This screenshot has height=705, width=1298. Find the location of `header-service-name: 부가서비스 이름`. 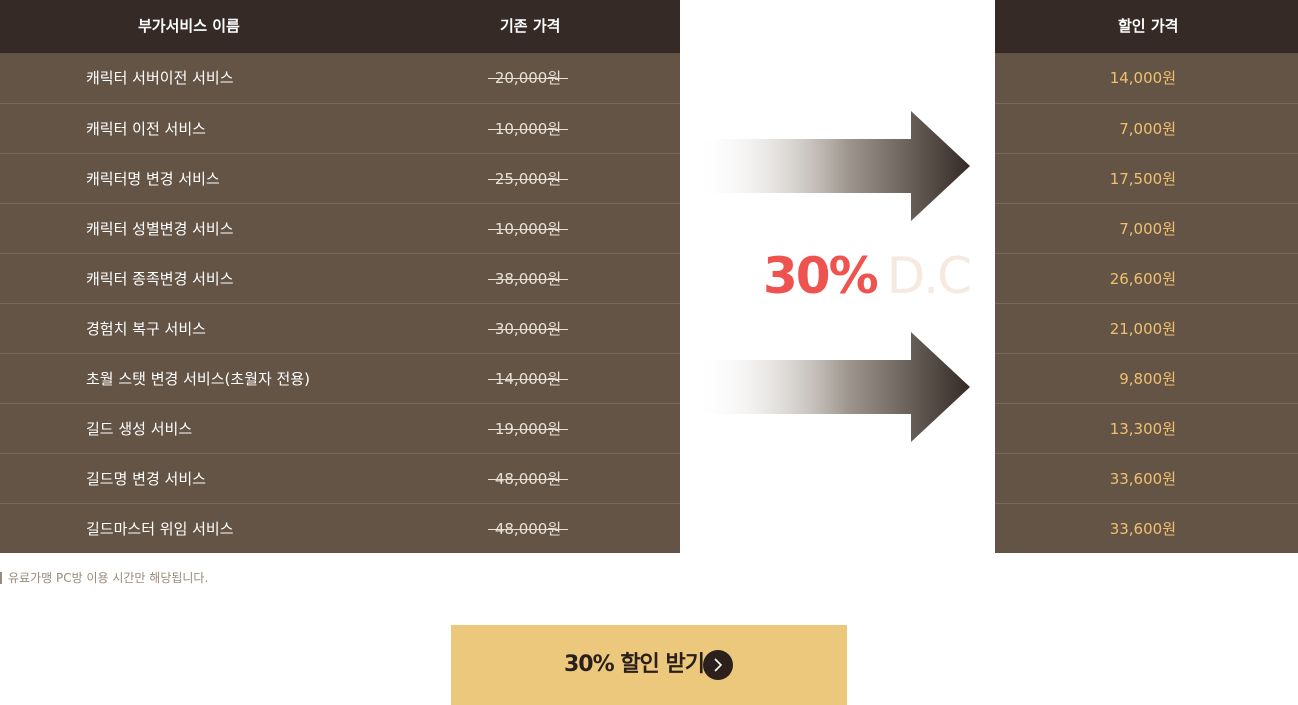

header-service-name: 부가서비스 이름 is located at coordinates (189, 26).